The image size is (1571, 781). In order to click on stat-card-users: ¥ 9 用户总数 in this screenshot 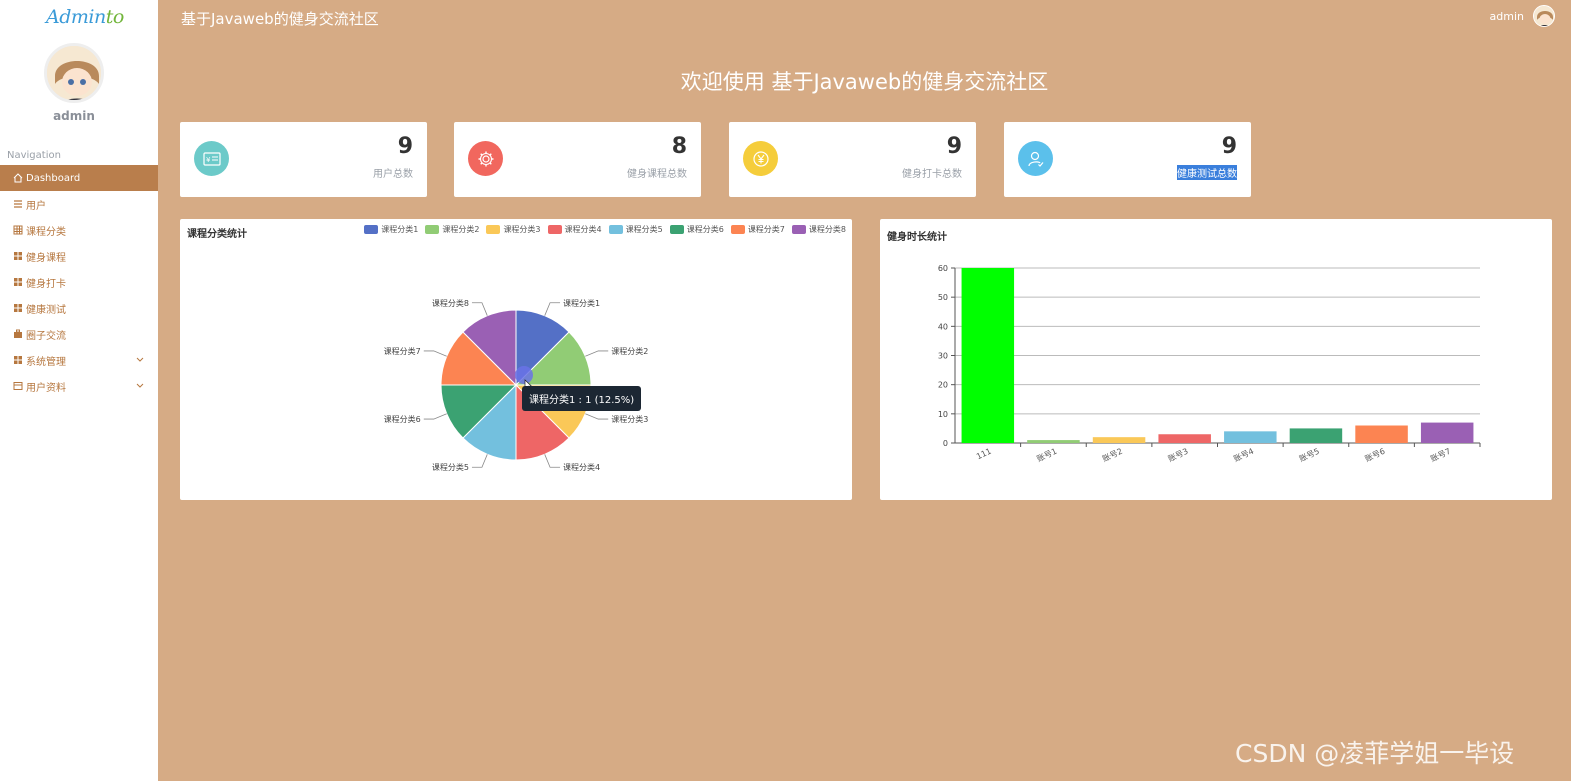, I will do `click(303, 159)`.